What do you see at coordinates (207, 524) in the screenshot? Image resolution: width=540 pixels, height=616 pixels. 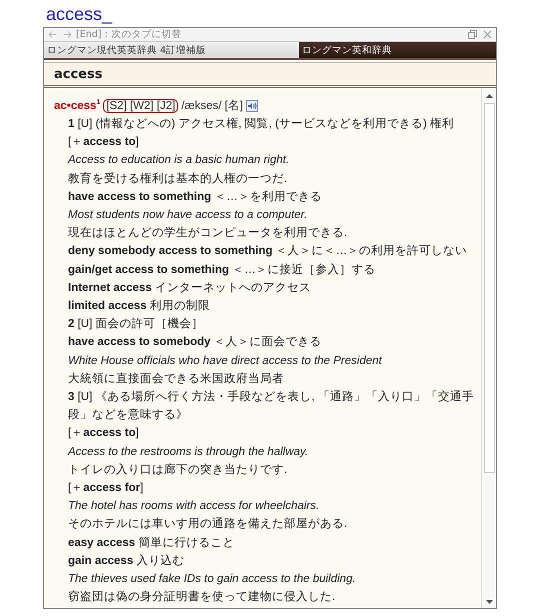 I see `translation-line: そのホテルには車いす用の通路を備えた部屋がある.` at bounding box center [207, 524].